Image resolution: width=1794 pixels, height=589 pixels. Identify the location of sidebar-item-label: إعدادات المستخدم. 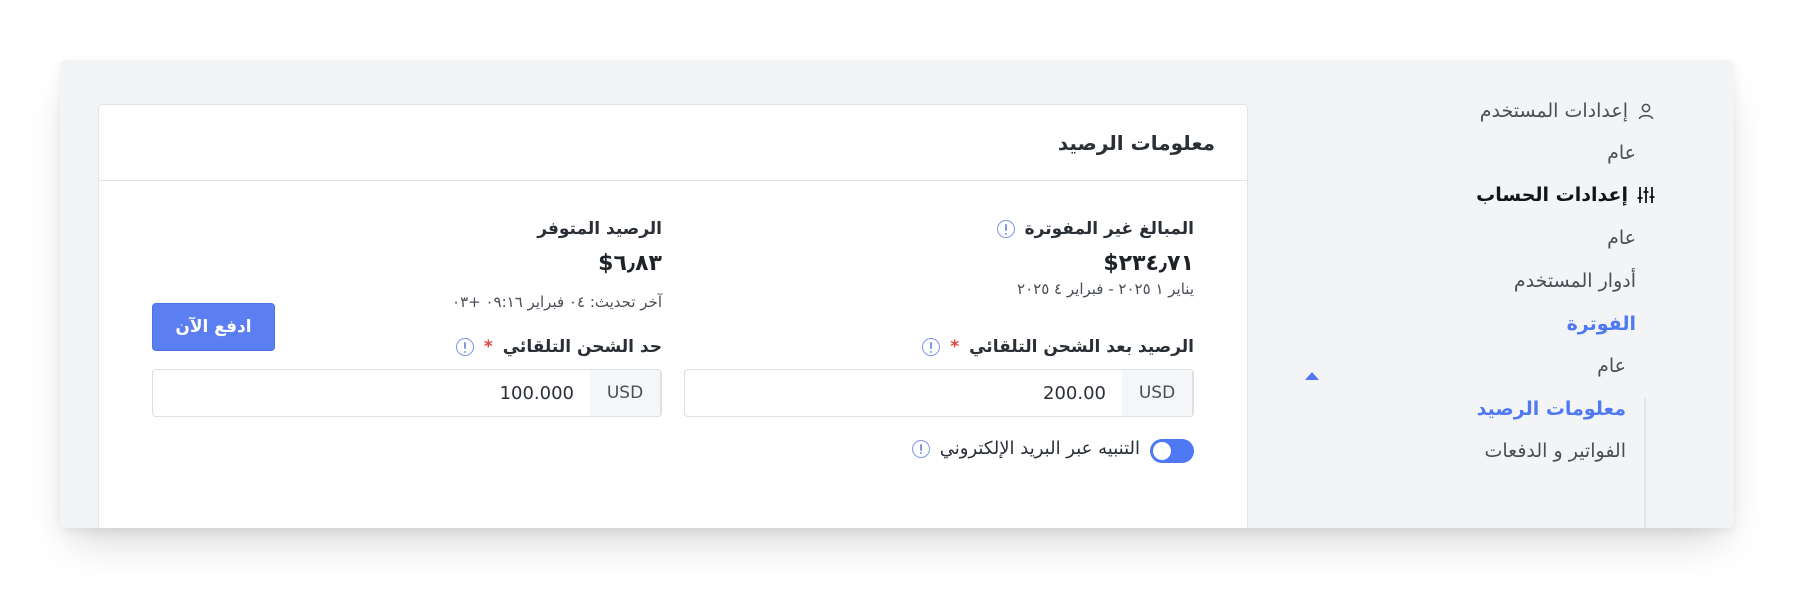
(1553, 111).